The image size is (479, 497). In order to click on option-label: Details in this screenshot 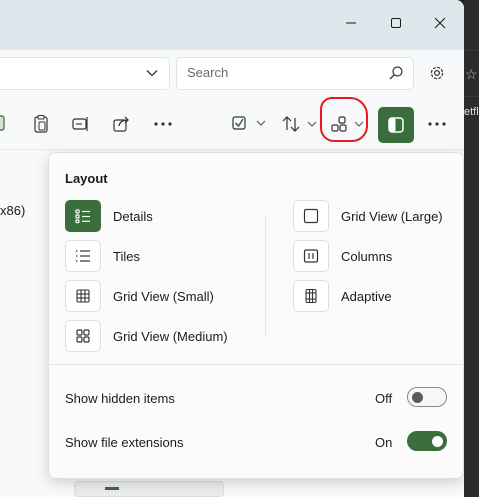, I will do `click(133, 216)`.